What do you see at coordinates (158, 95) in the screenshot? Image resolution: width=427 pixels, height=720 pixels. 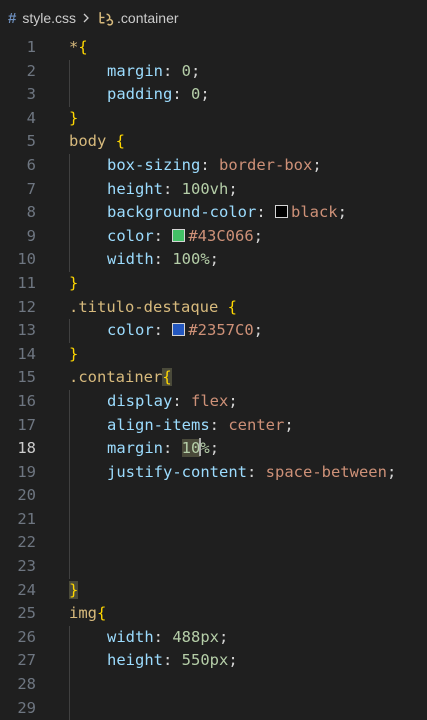 I see `code-text: padding: 0;` at bounding box center [158, 95].